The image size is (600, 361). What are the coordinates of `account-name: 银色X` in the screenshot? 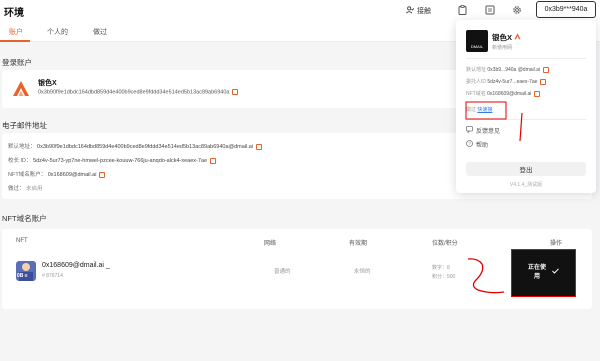 It's located at (47, 83).